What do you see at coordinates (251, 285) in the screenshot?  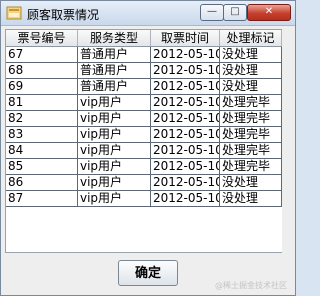 I see `watermark: @稀土掘金技术社区` at bounding box center [251, 285].